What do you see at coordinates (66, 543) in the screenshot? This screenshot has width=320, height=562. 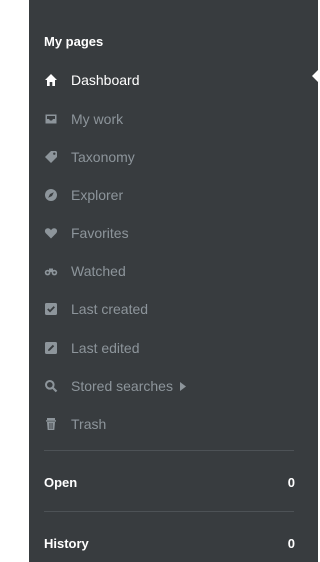 I see `group-label: History` at bounding box center [66, 543].